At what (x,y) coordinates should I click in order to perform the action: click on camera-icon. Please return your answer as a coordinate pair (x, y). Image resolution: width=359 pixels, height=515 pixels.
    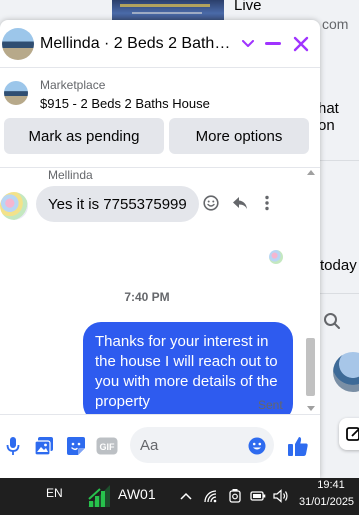
    Looking at the image, I should click on (235, 496).